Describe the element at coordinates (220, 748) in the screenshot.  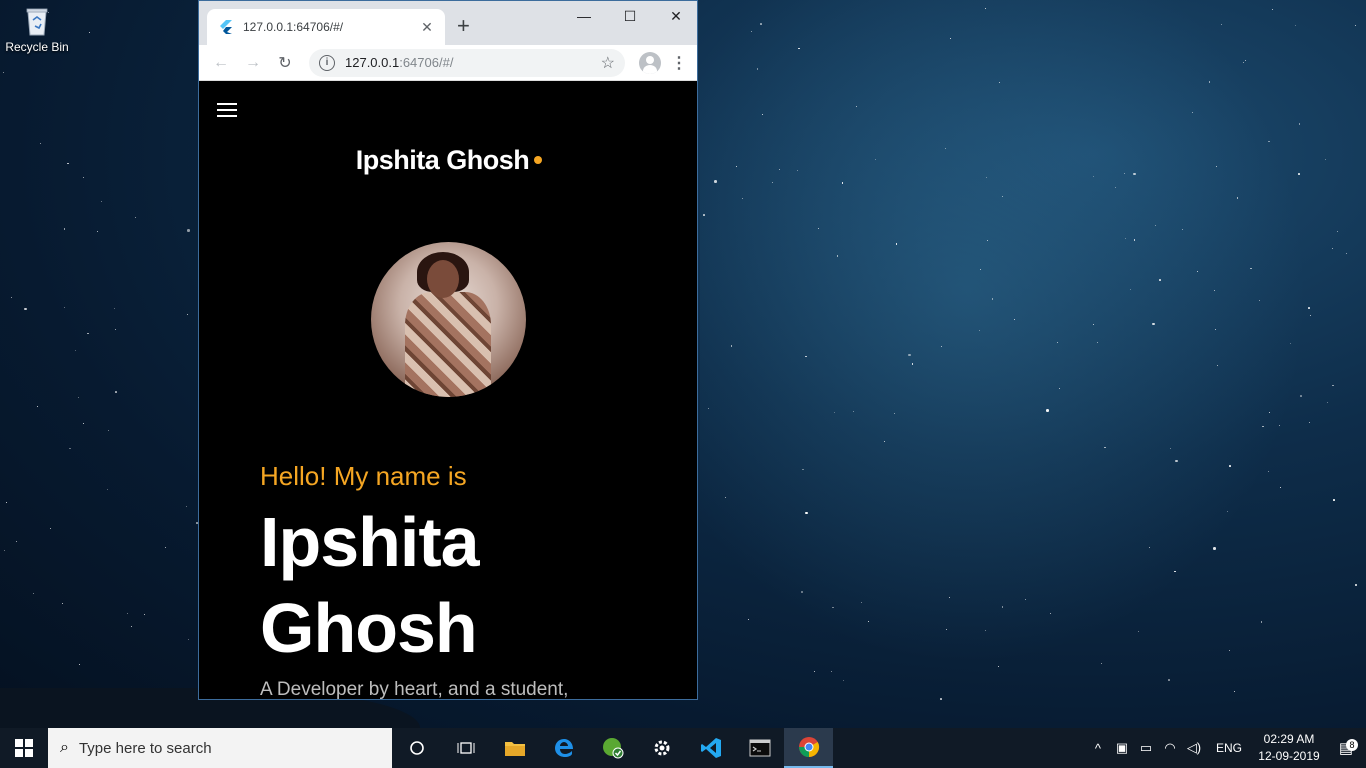
I see `taskbar-search-box: ⌕ Type here to search` at that location.